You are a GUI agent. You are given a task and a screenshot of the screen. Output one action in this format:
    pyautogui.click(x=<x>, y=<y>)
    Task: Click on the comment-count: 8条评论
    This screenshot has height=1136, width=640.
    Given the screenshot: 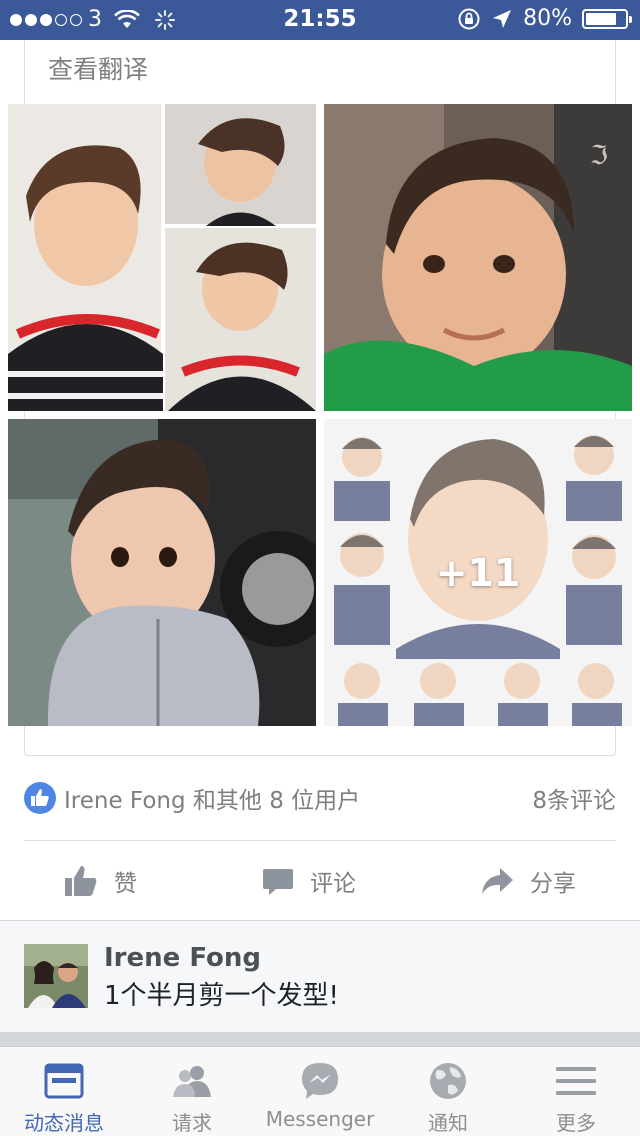 What is the action you would take?
    pyautogui.click(x=574, y=798)
    